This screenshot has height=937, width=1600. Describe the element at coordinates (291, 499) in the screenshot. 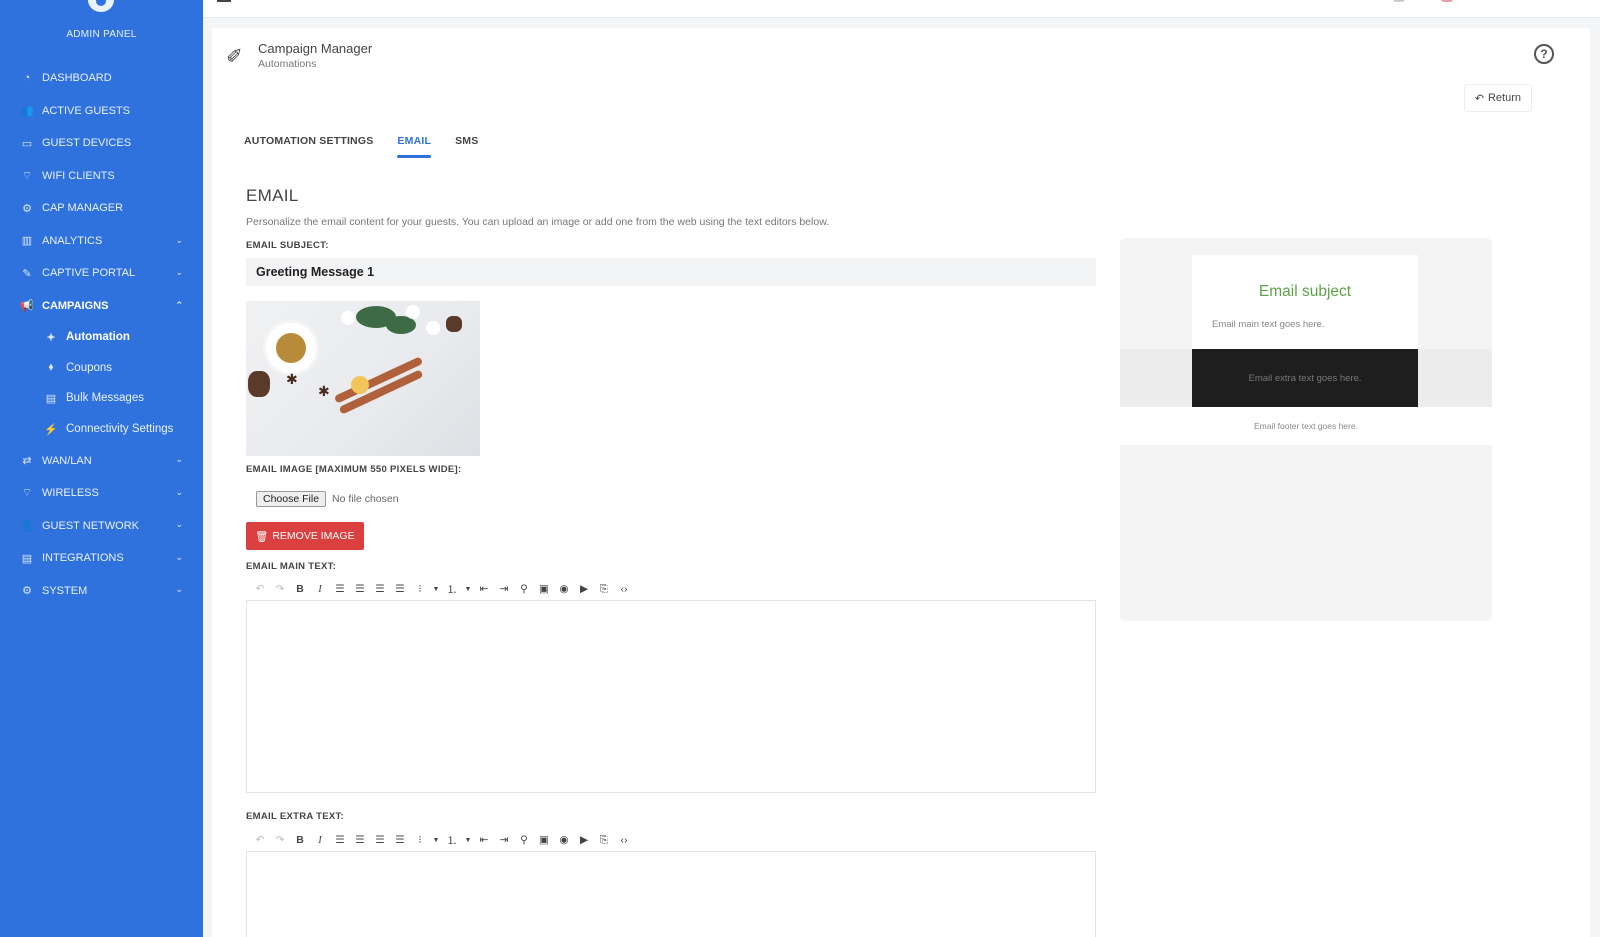

I see `choose-file-button: Choose File` at that location.